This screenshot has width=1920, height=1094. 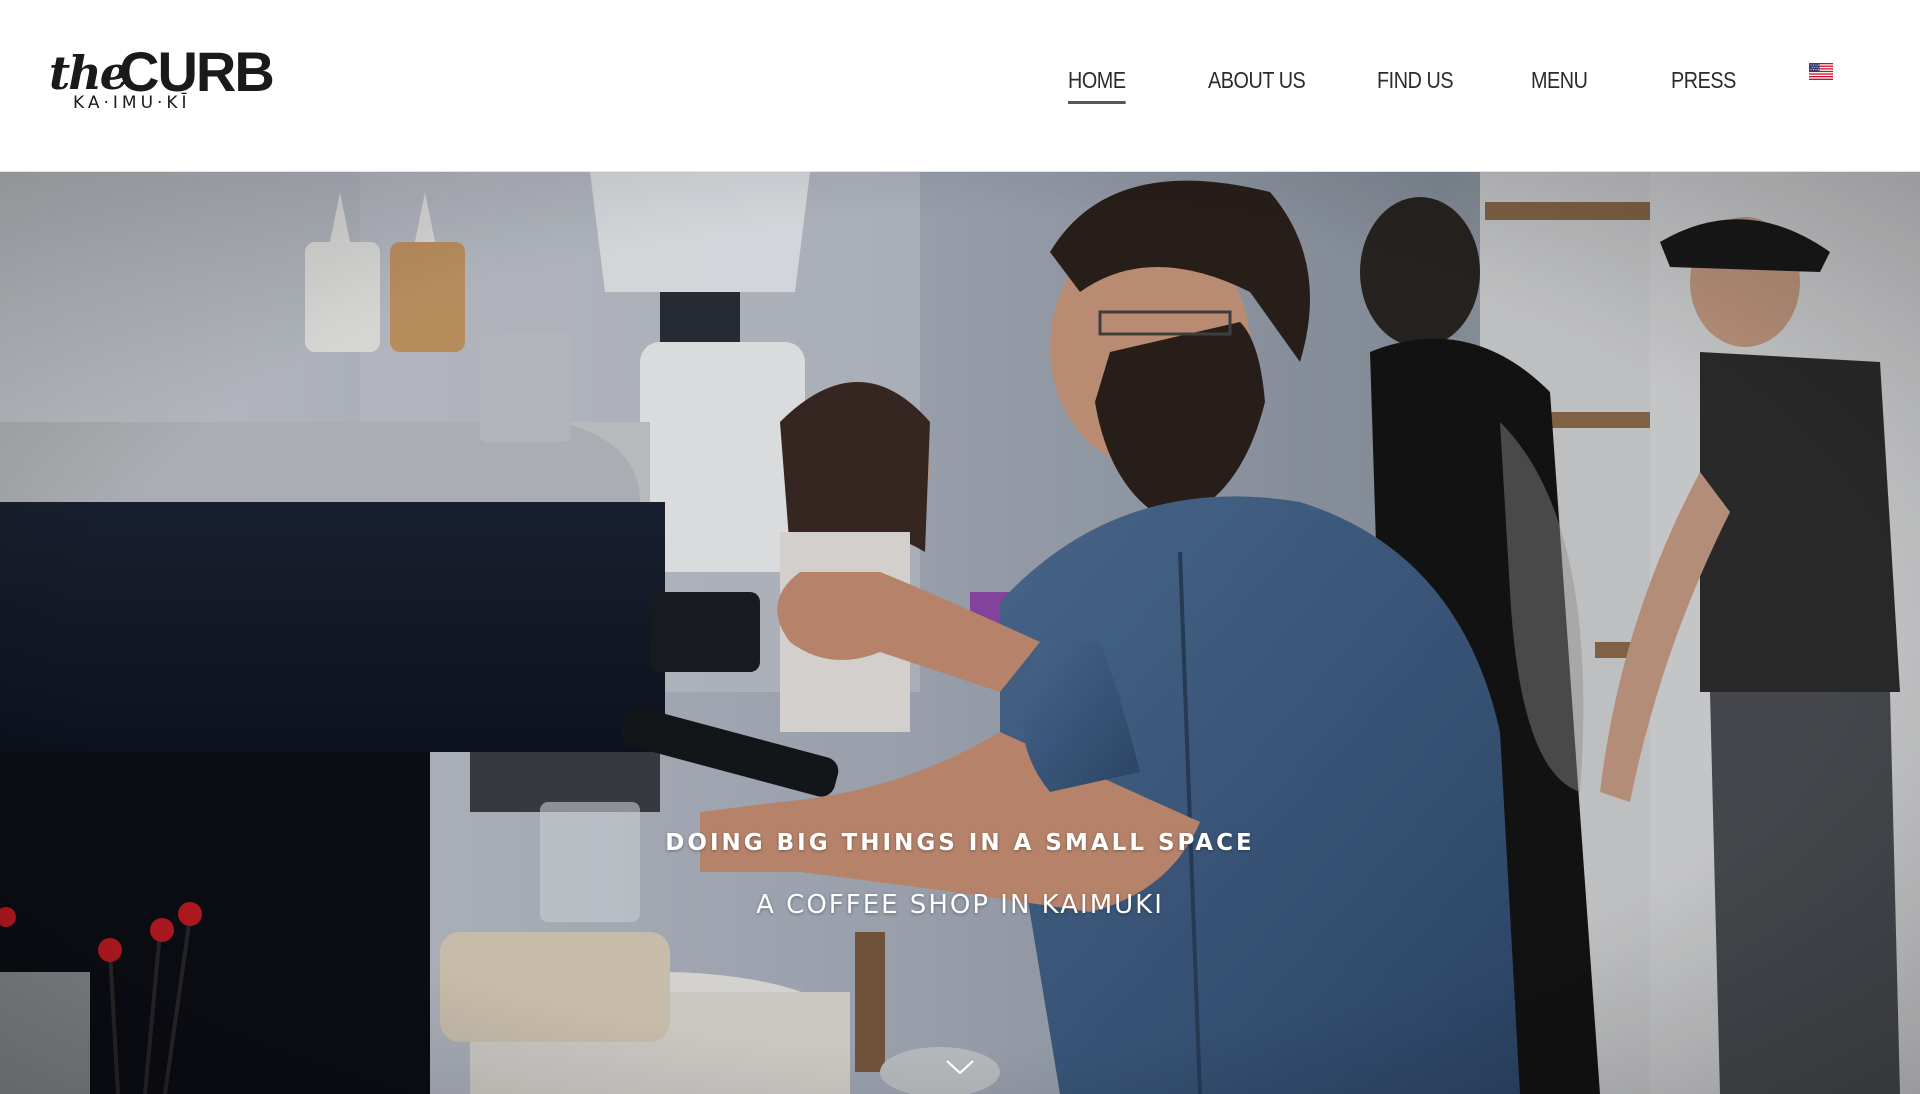 I want to click on us-flag-icon, so click(x=1821, y=71).